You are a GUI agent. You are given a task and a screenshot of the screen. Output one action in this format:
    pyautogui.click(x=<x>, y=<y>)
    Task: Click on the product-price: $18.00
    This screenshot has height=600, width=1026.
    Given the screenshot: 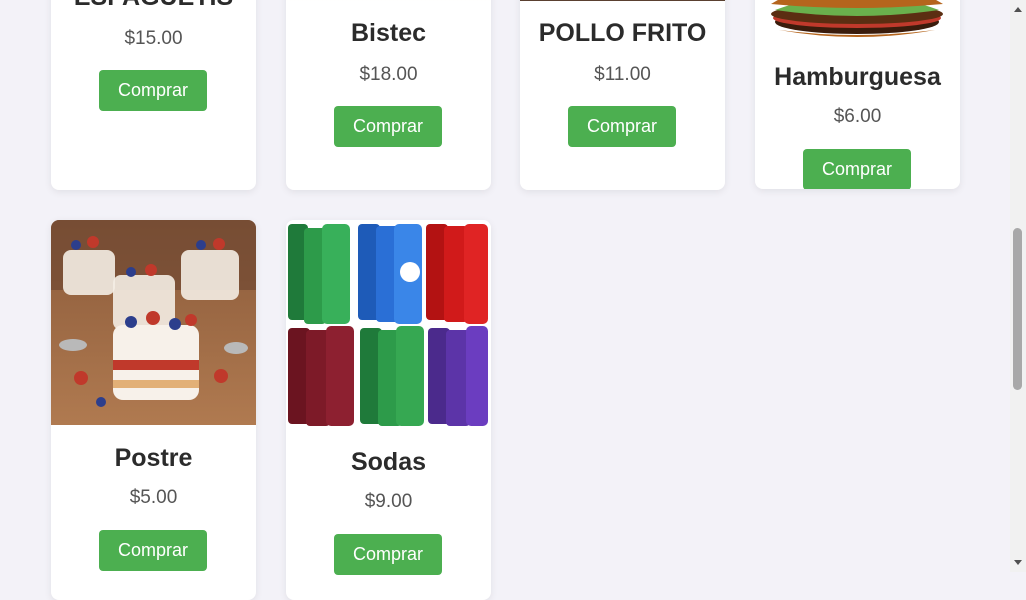 What is the action you would take?
    pyautogui.click(x=388, y=74)
    